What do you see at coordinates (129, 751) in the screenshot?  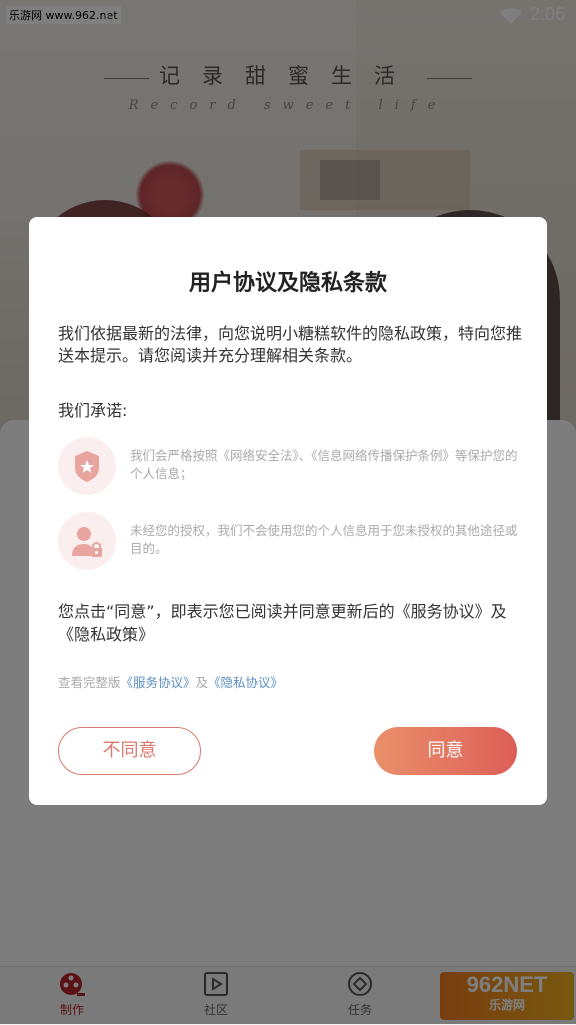 I see `disagree-button: 不同意` at bounding box center [129, 751].